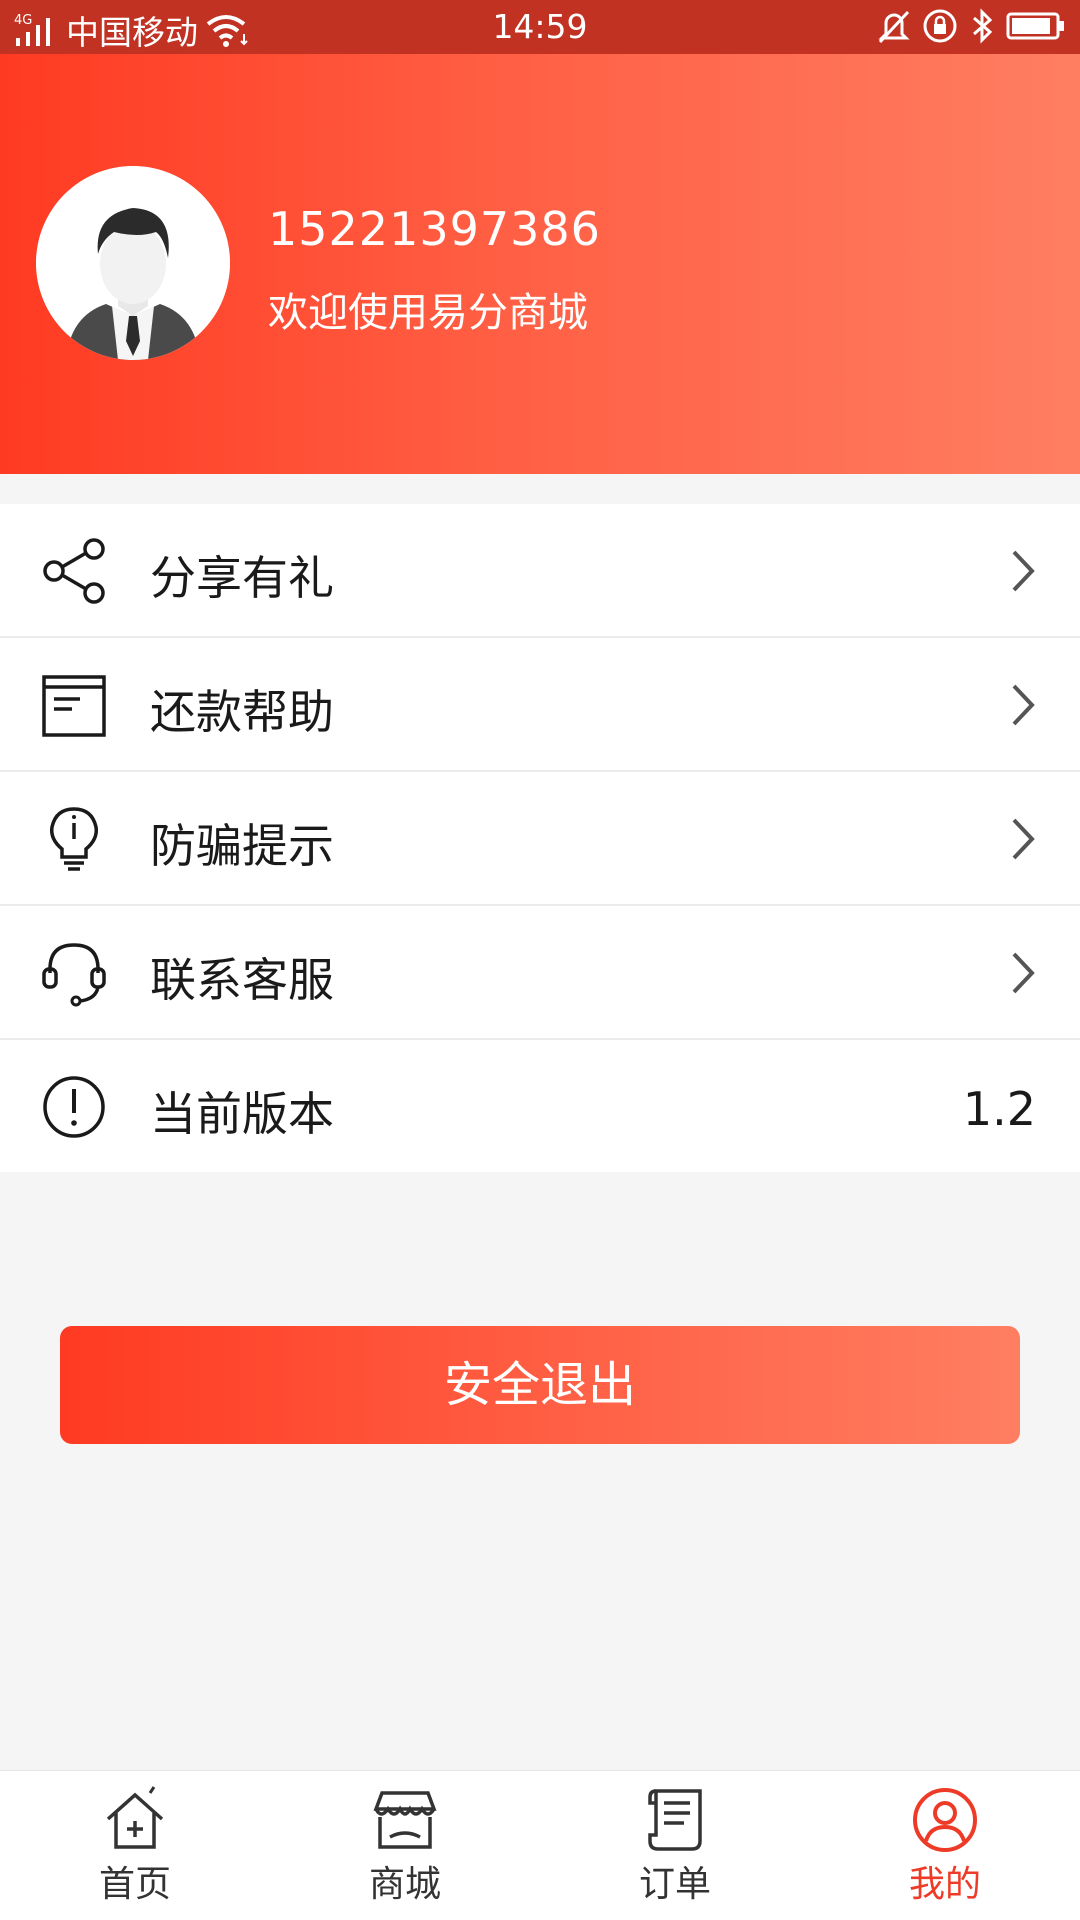 The image size is (1080, 1920). Describe the element at coordinates (428, 313) in the screenshot. I see `welcome-text: 欢迎使用易分商城` at that location.